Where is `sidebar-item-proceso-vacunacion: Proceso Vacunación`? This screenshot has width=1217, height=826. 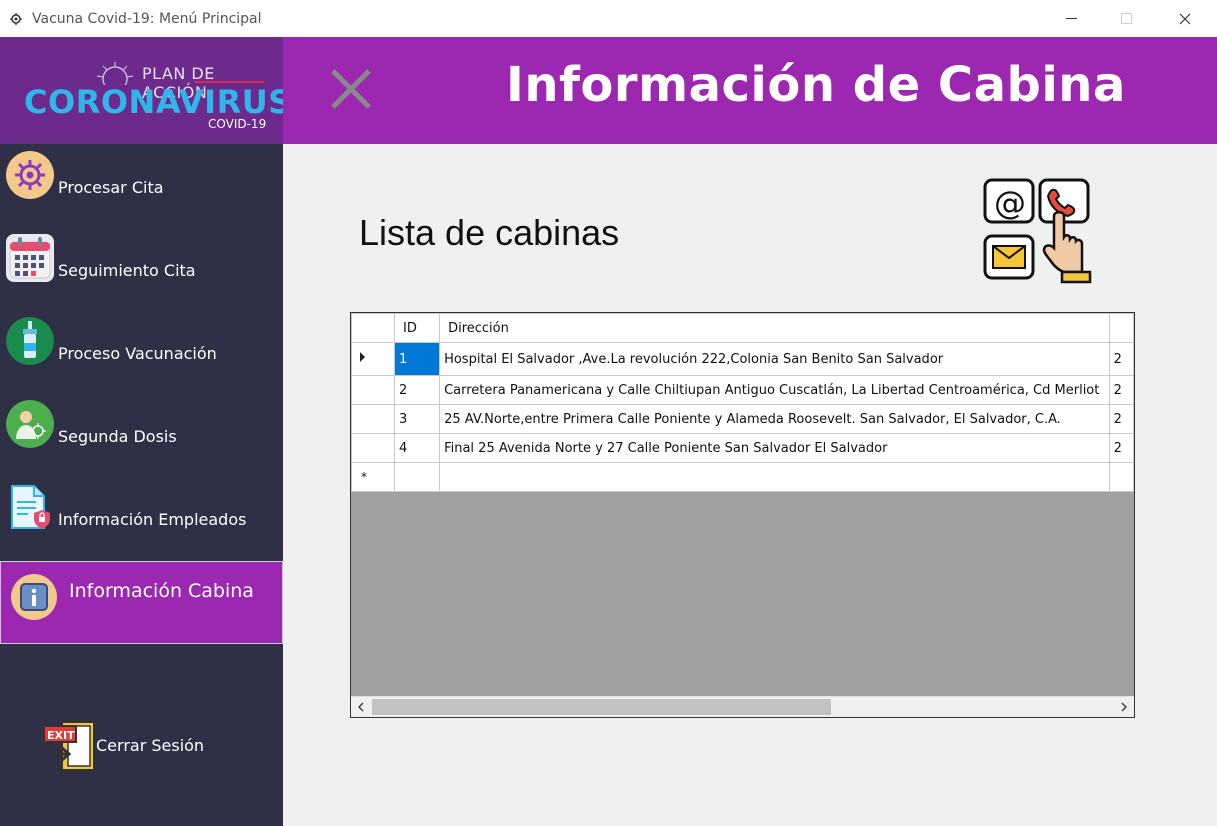 sidebar-item-proceso-vacunacion: Proceso Vacunación is located at coordinates (141, 351).